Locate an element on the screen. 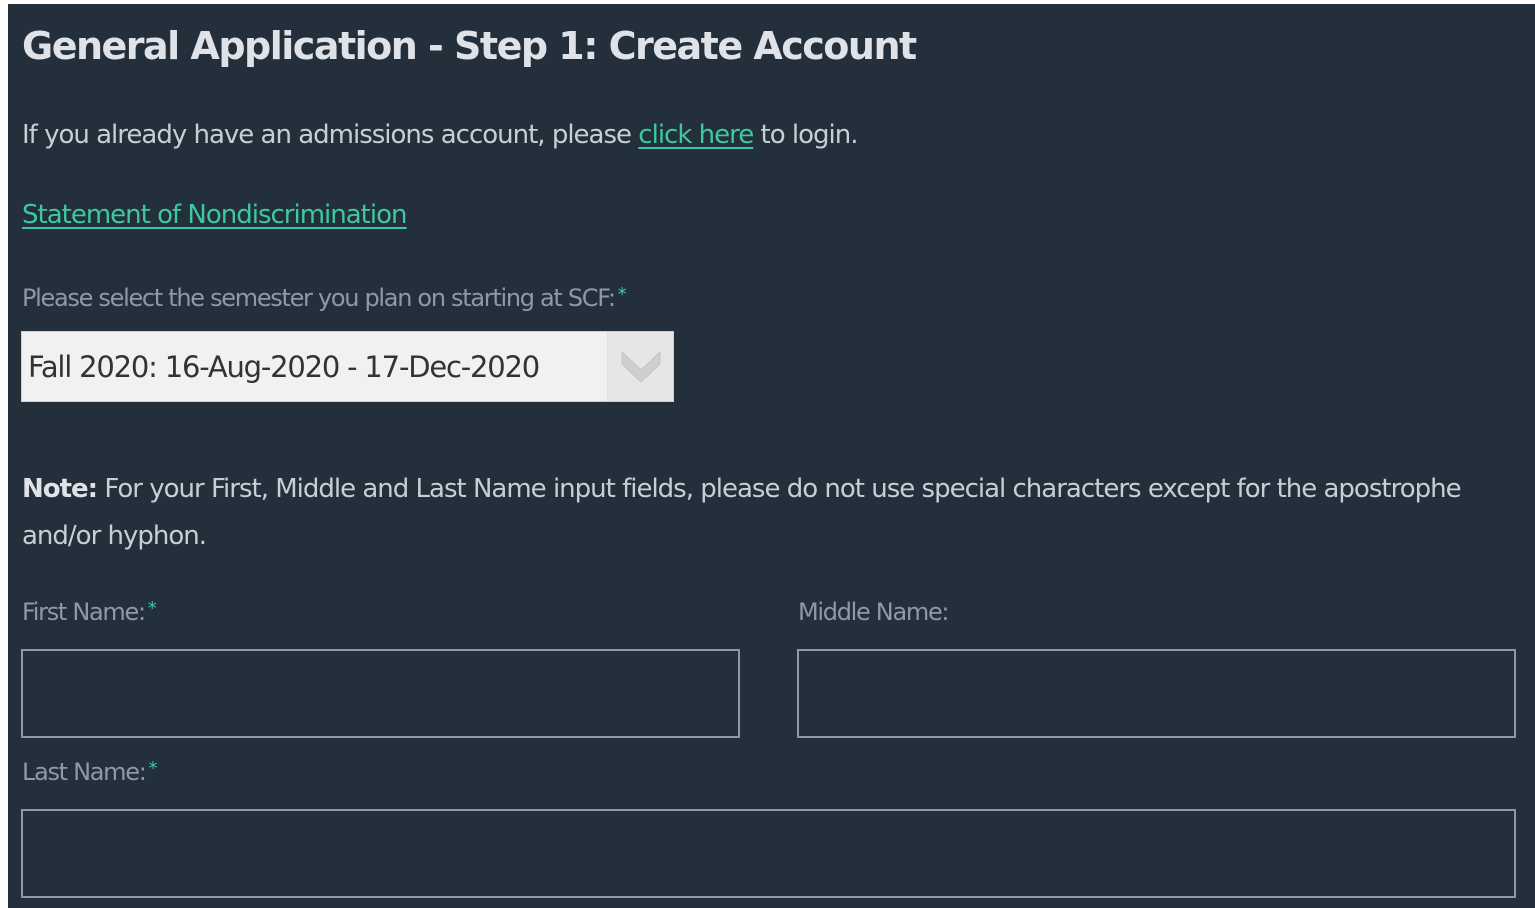 The width and height of the screenshot is (1535, 908). semester-select-toggle is located at coordinates (640, 366).